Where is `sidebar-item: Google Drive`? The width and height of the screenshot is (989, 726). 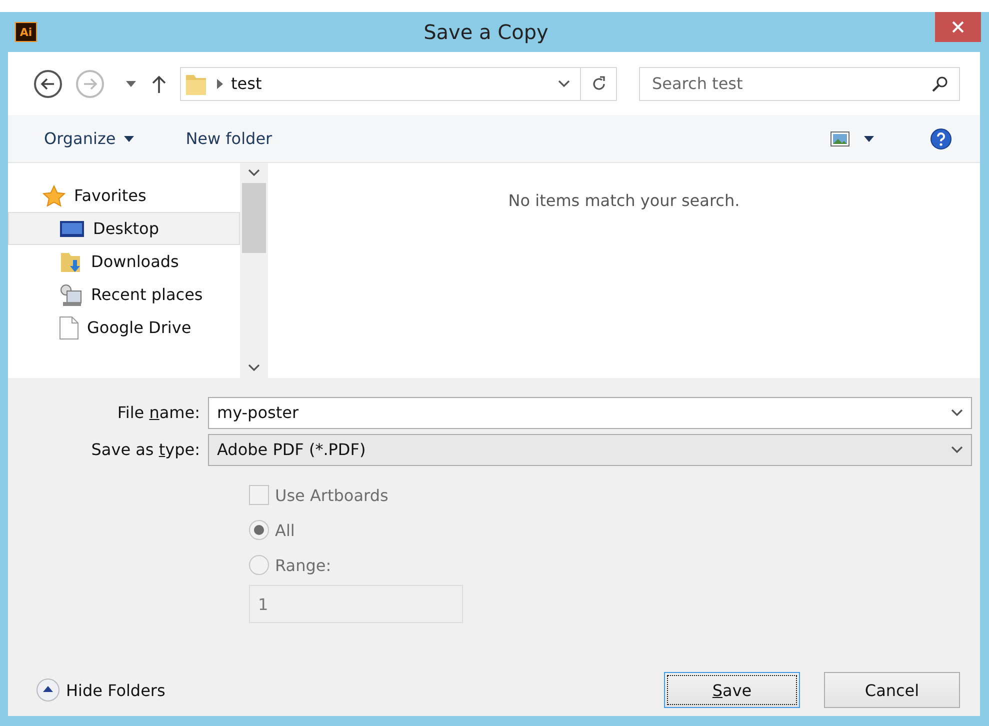 sidebar-item: Google Drive is located at coordinates (124, 327).